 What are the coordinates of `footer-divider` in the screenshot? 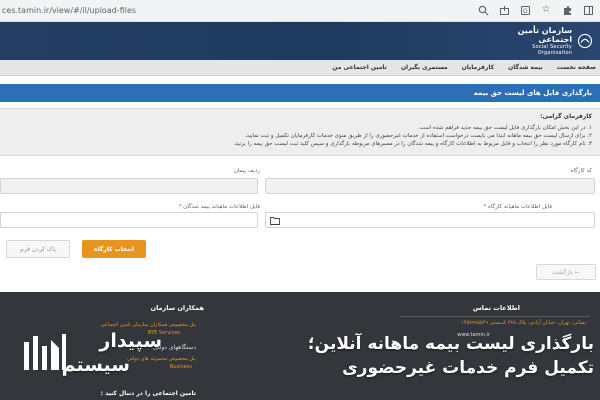 It's located at (495, 316).